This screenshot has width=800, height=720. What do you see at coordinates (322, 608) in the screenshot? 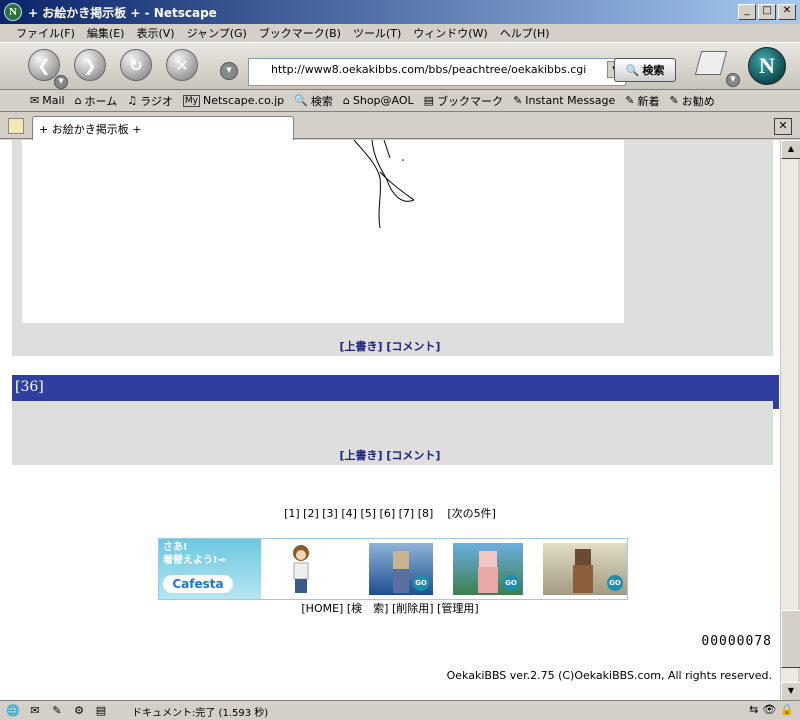
I see `home-link: [HOME]` at bounding box center [322, 608].